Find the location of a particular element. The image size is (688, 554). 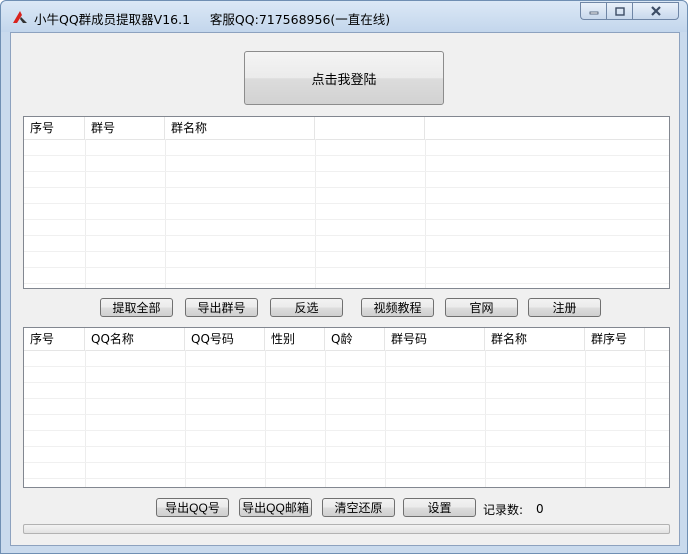

maximize-icon is located at coordinates (619, 11).